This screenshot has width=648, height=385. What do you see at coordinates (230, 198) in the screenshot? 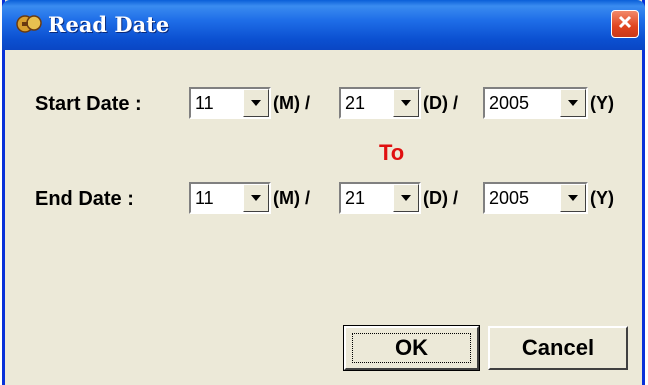
I see `end-month-select: 11` at bounding box center [230, 198].